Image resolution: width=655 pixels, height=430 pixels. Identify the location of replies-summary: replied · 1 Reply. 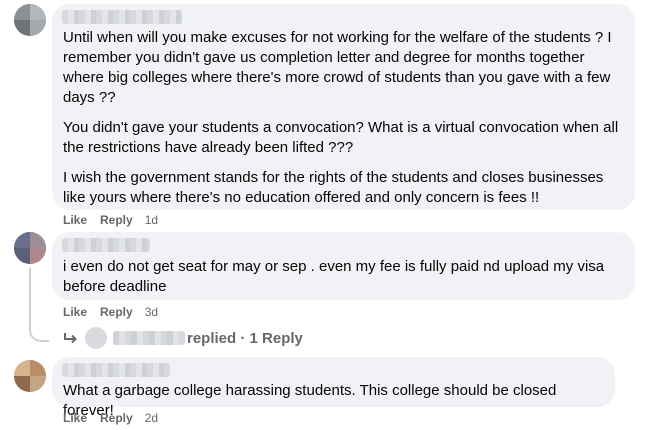
(245, 338).